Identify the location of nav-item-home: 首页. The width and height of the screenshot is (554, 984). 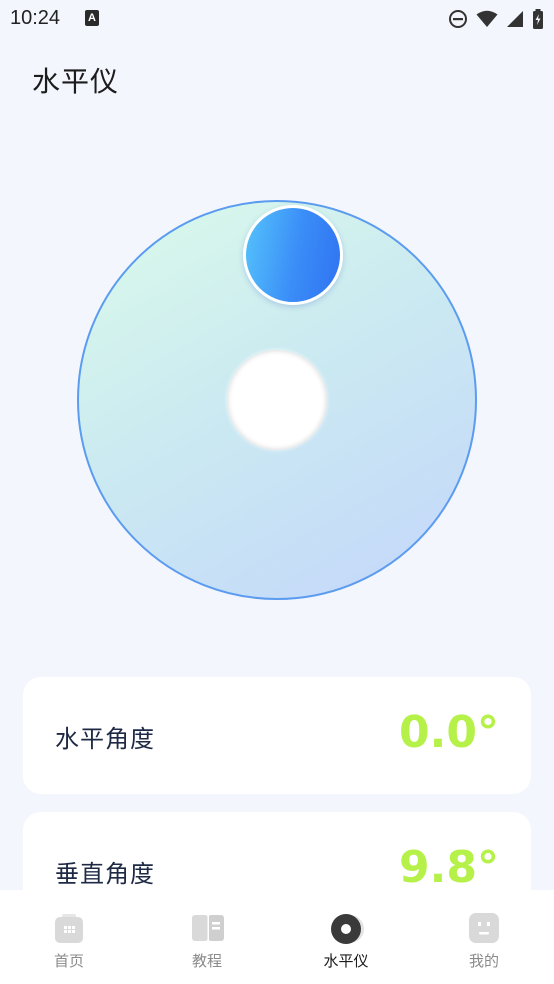
(69, 937).